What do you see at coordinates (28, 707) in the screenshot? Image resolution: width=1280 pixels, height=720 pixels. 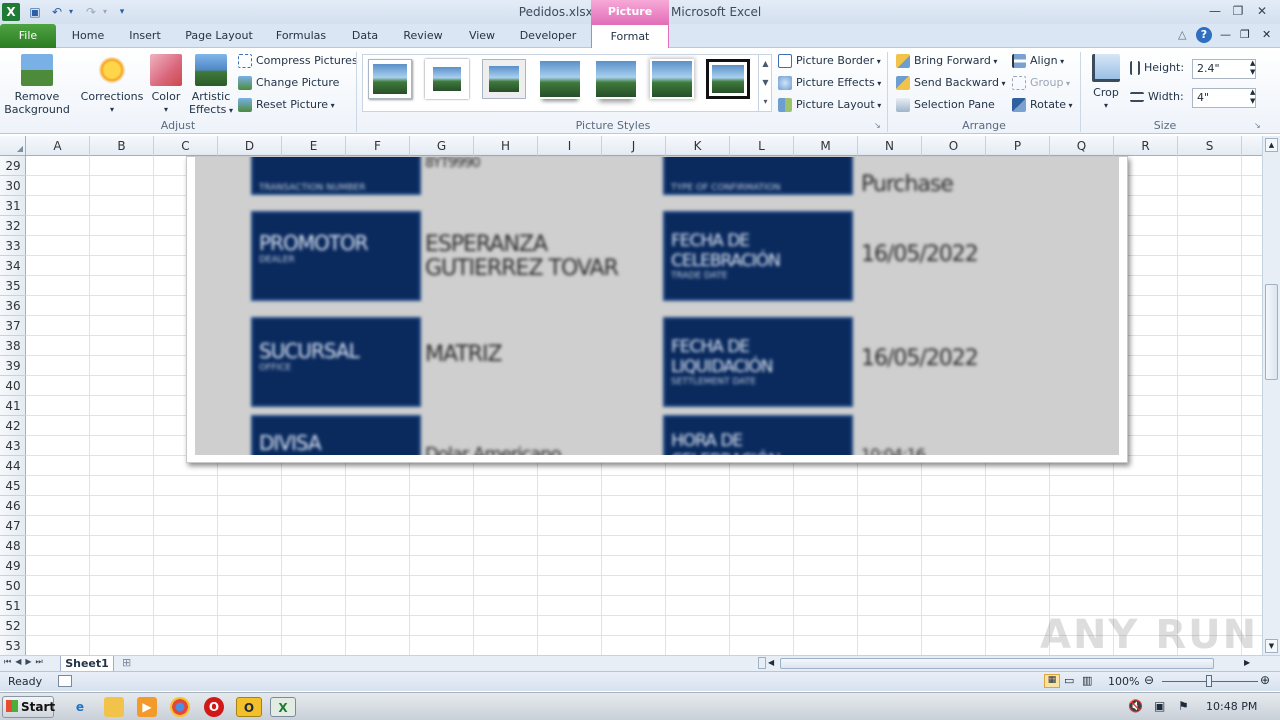 I see `start-button: Start` at bounding box center [28, 707].